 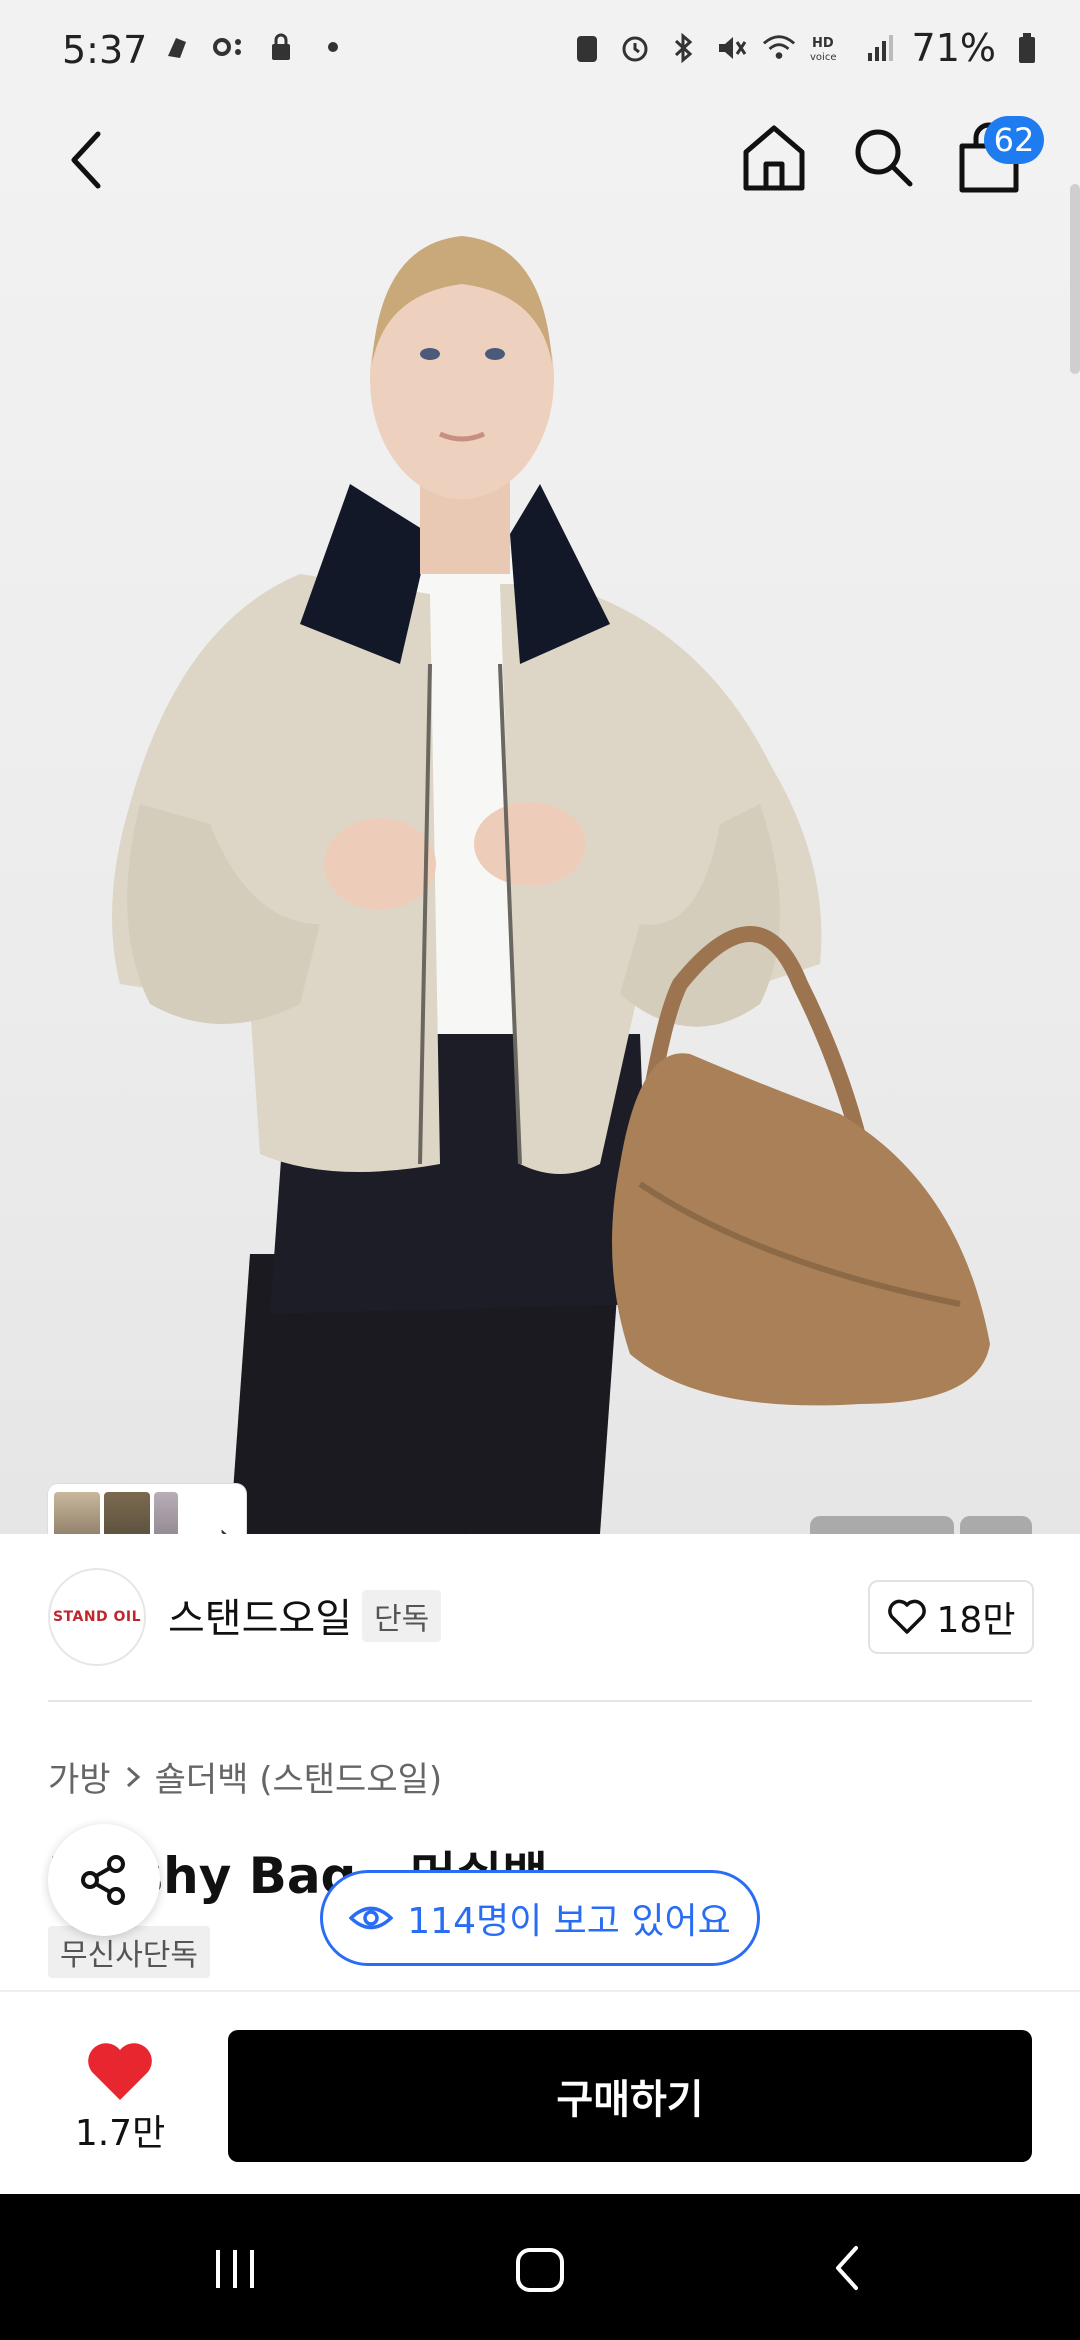 I want to click on system-back-icon, so click(x=847, y=2268).